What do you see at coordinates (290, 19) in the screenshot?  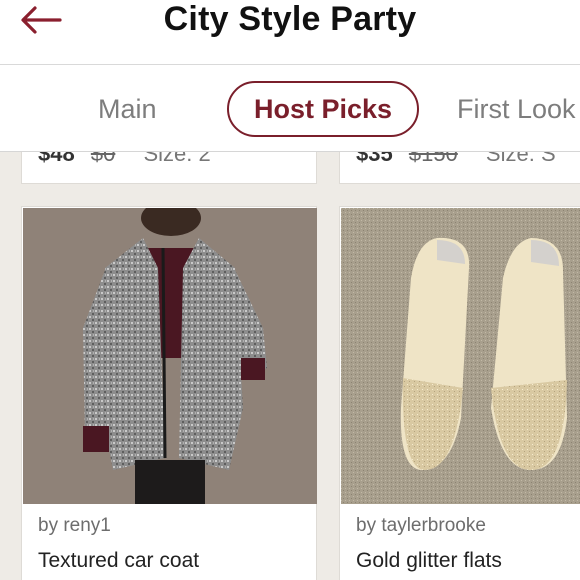 I see `page-title: City Style Party` at bounding box center [290, 19].